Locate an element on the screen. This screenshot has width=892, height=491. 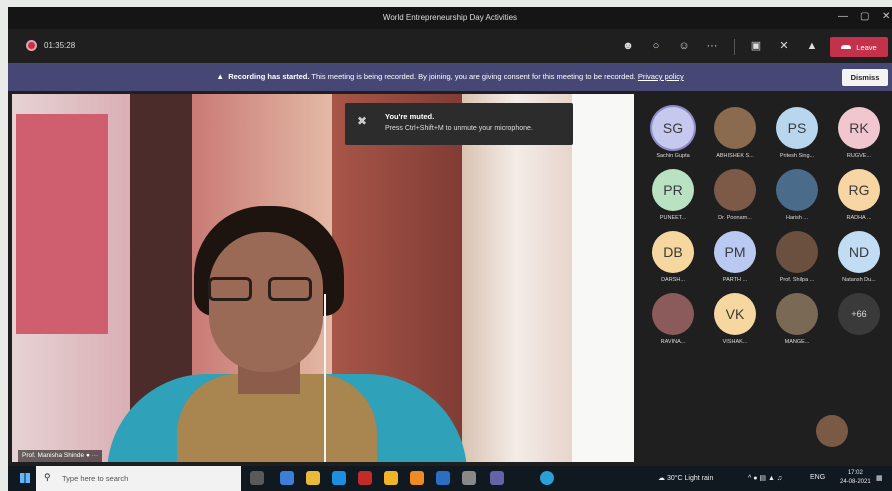
search-placeholder: Type here to search is located at coordinates (95, 478).